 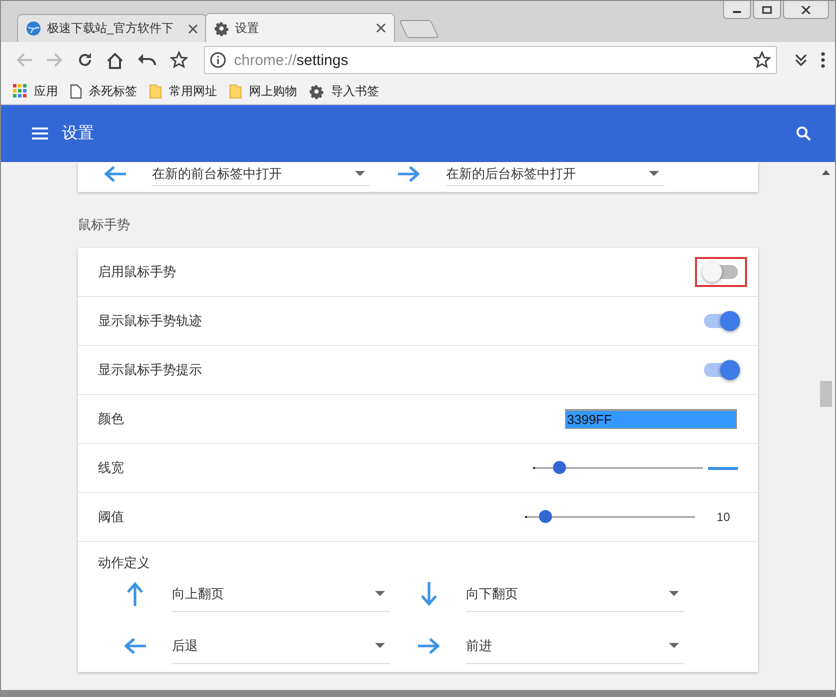 What do you see at coordinates (150, 370) in the screenshot?
I see `setting-label: 显示鼠标手势提示` at bounding box center [150, 370].